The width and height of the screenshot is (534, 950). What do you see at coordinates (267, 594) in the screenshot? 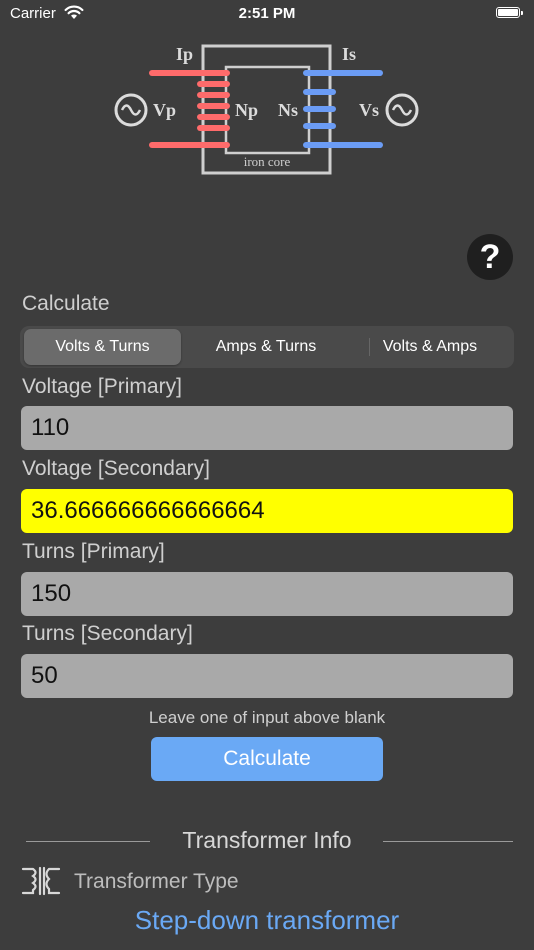
I see `turns-primary-input: 150` at bounding box center [267, 594].